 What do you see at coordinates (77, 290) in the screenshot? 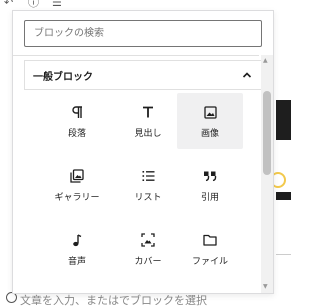
I see `block-item-partial` at bounding box center [77, 290].